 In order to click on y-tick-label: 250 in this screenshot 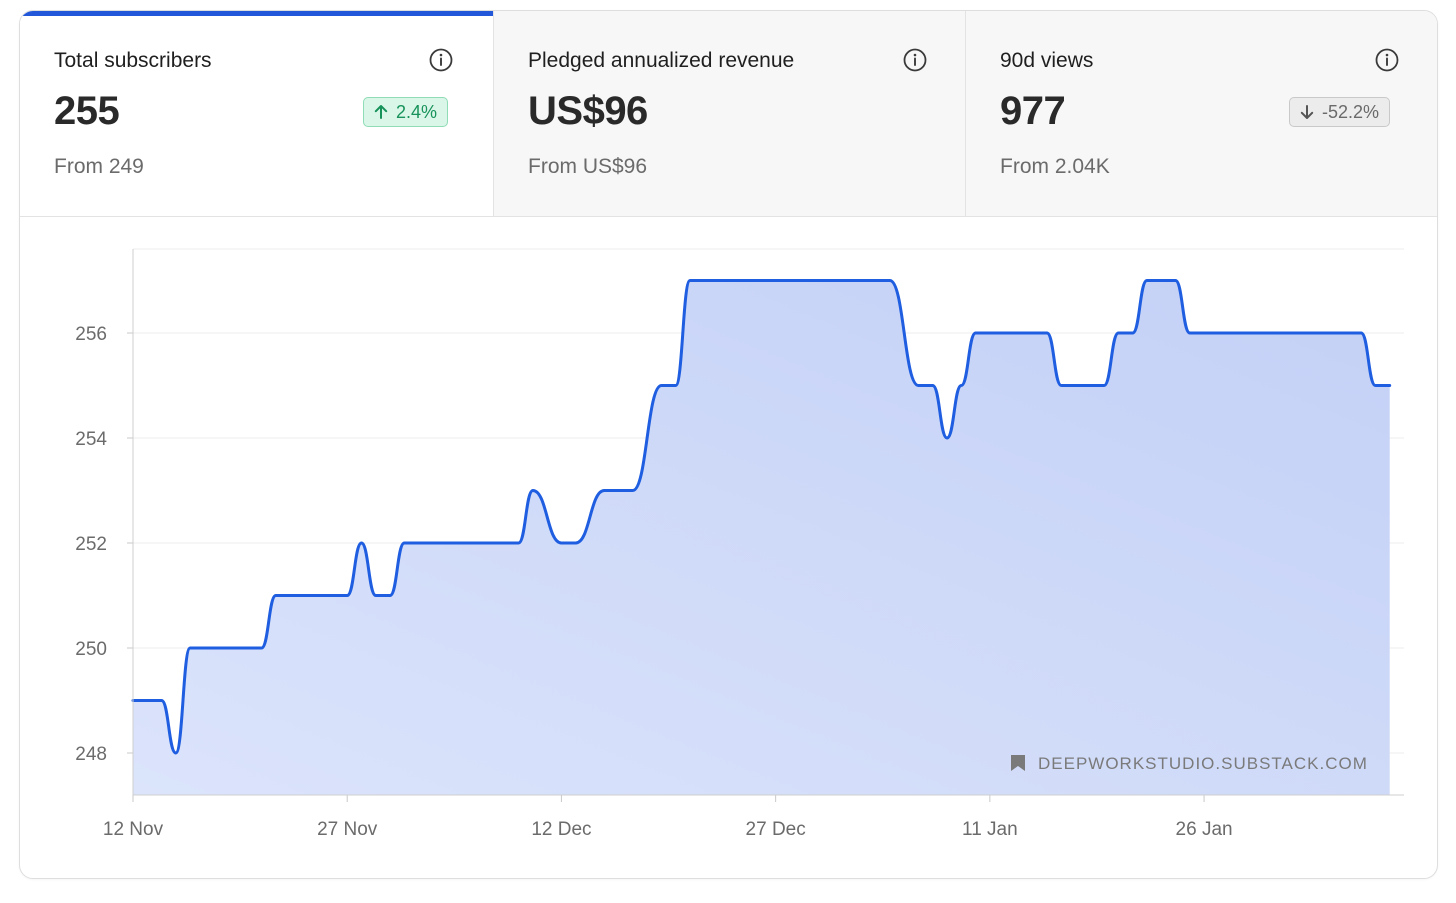, I will do `click(91, 649)`.